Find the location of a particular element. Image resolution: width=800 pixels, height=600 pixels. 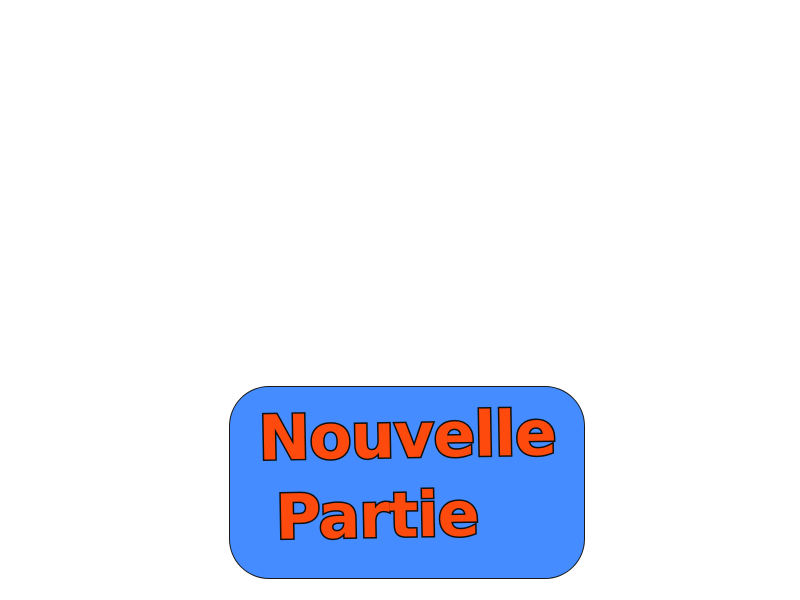

new-game-button: Nouvelle Partie is located at coordinates (407, 482).